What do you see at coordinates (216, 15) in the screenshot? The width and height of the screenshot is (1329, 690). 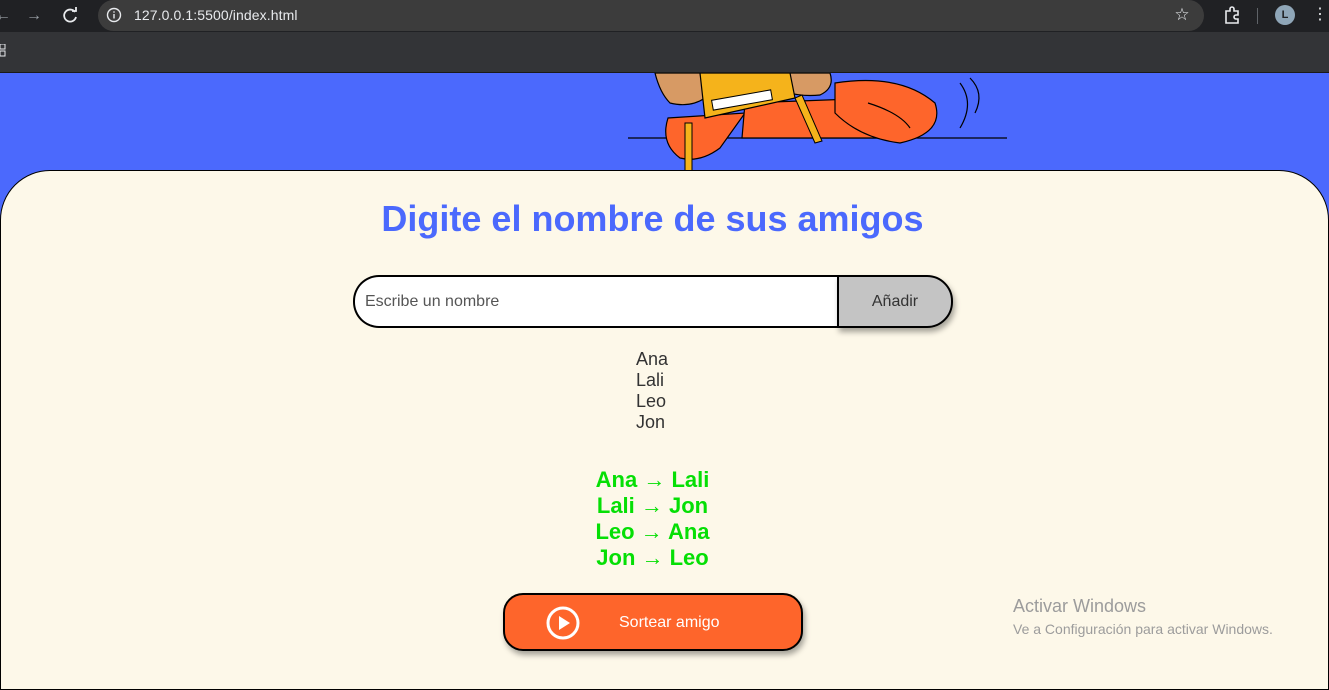 I see `url-text: 127.0.0.1:5500/index.html` at bounding box center [216, 15].